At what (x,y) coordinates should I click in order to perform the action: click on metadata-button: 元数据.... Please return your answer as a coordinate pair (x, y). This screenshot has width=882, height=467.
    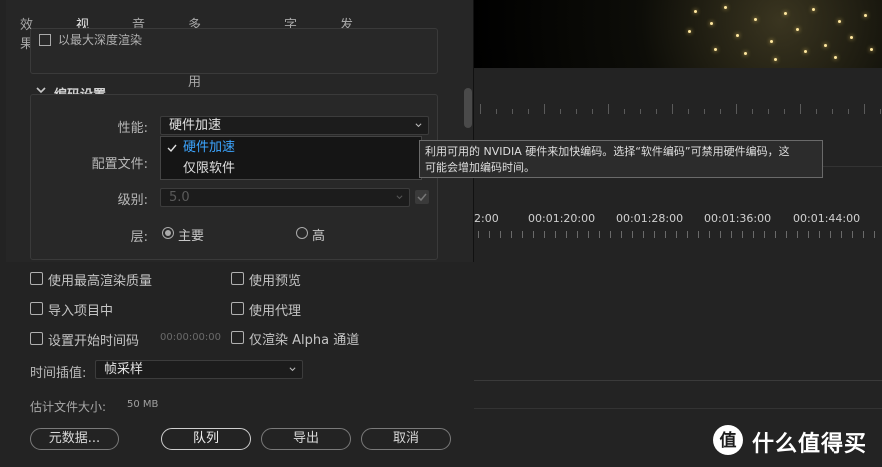
    Looking at the image, I should click on (74, 439).